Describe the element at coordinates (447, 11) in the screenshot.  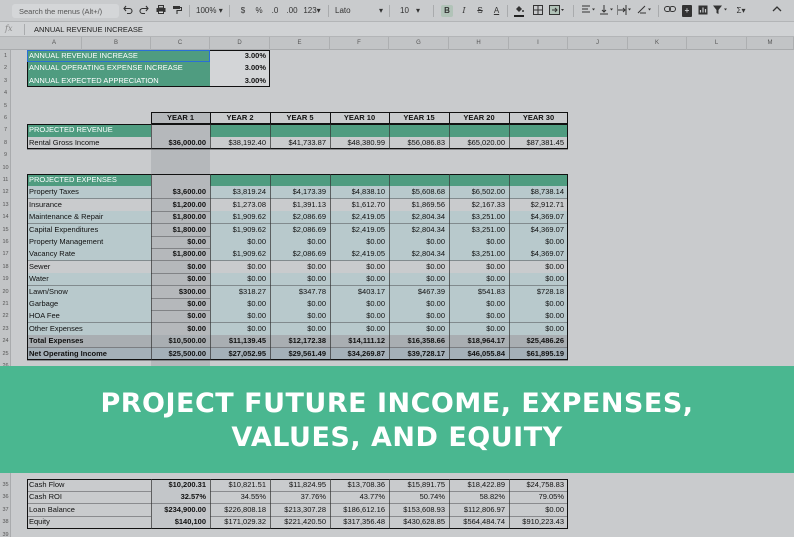
I see `bold-button: B` at that location.